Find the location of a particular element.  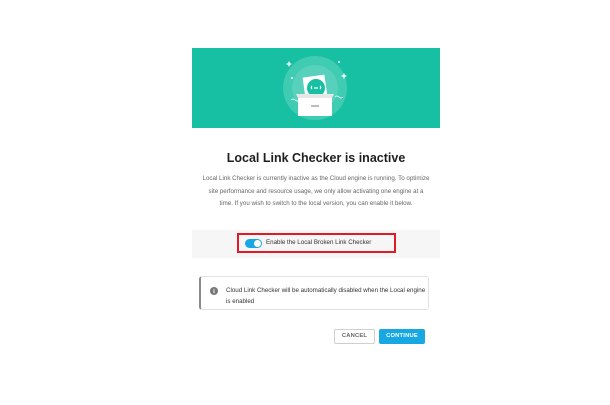

toggle-row: Enable the Local Broken Link Checker is located at coordinates (316, 244).